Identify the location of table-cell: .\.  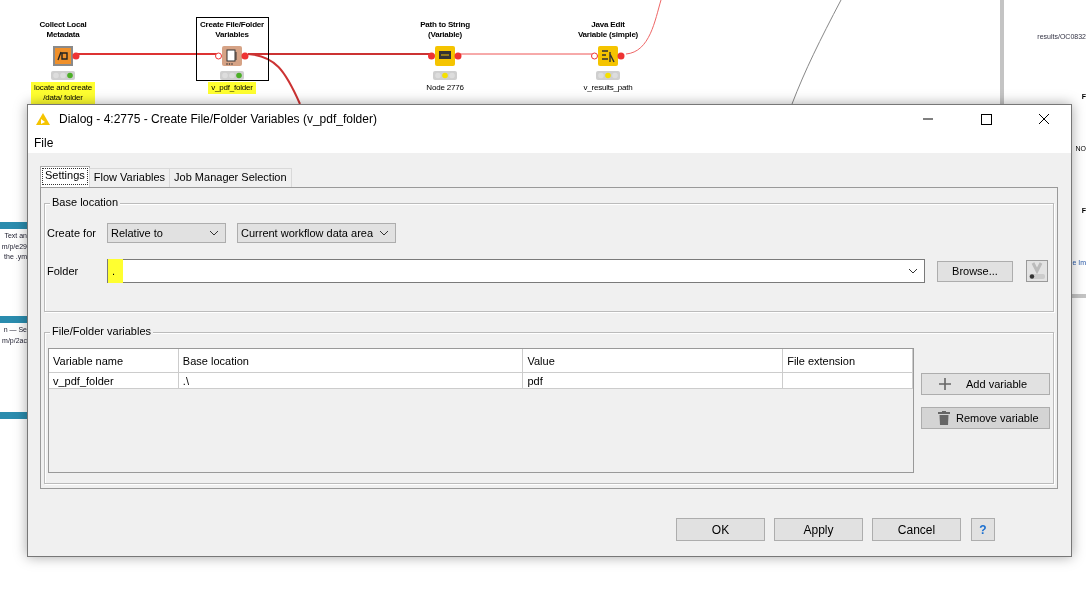
(351, 381).